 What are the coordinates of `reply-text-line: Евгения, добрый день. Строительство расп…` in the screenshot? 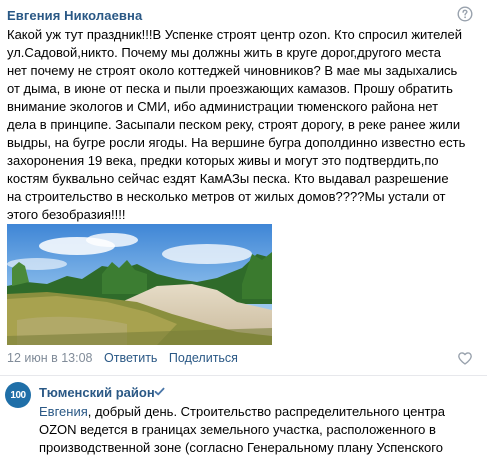 It's located at (259, 412).